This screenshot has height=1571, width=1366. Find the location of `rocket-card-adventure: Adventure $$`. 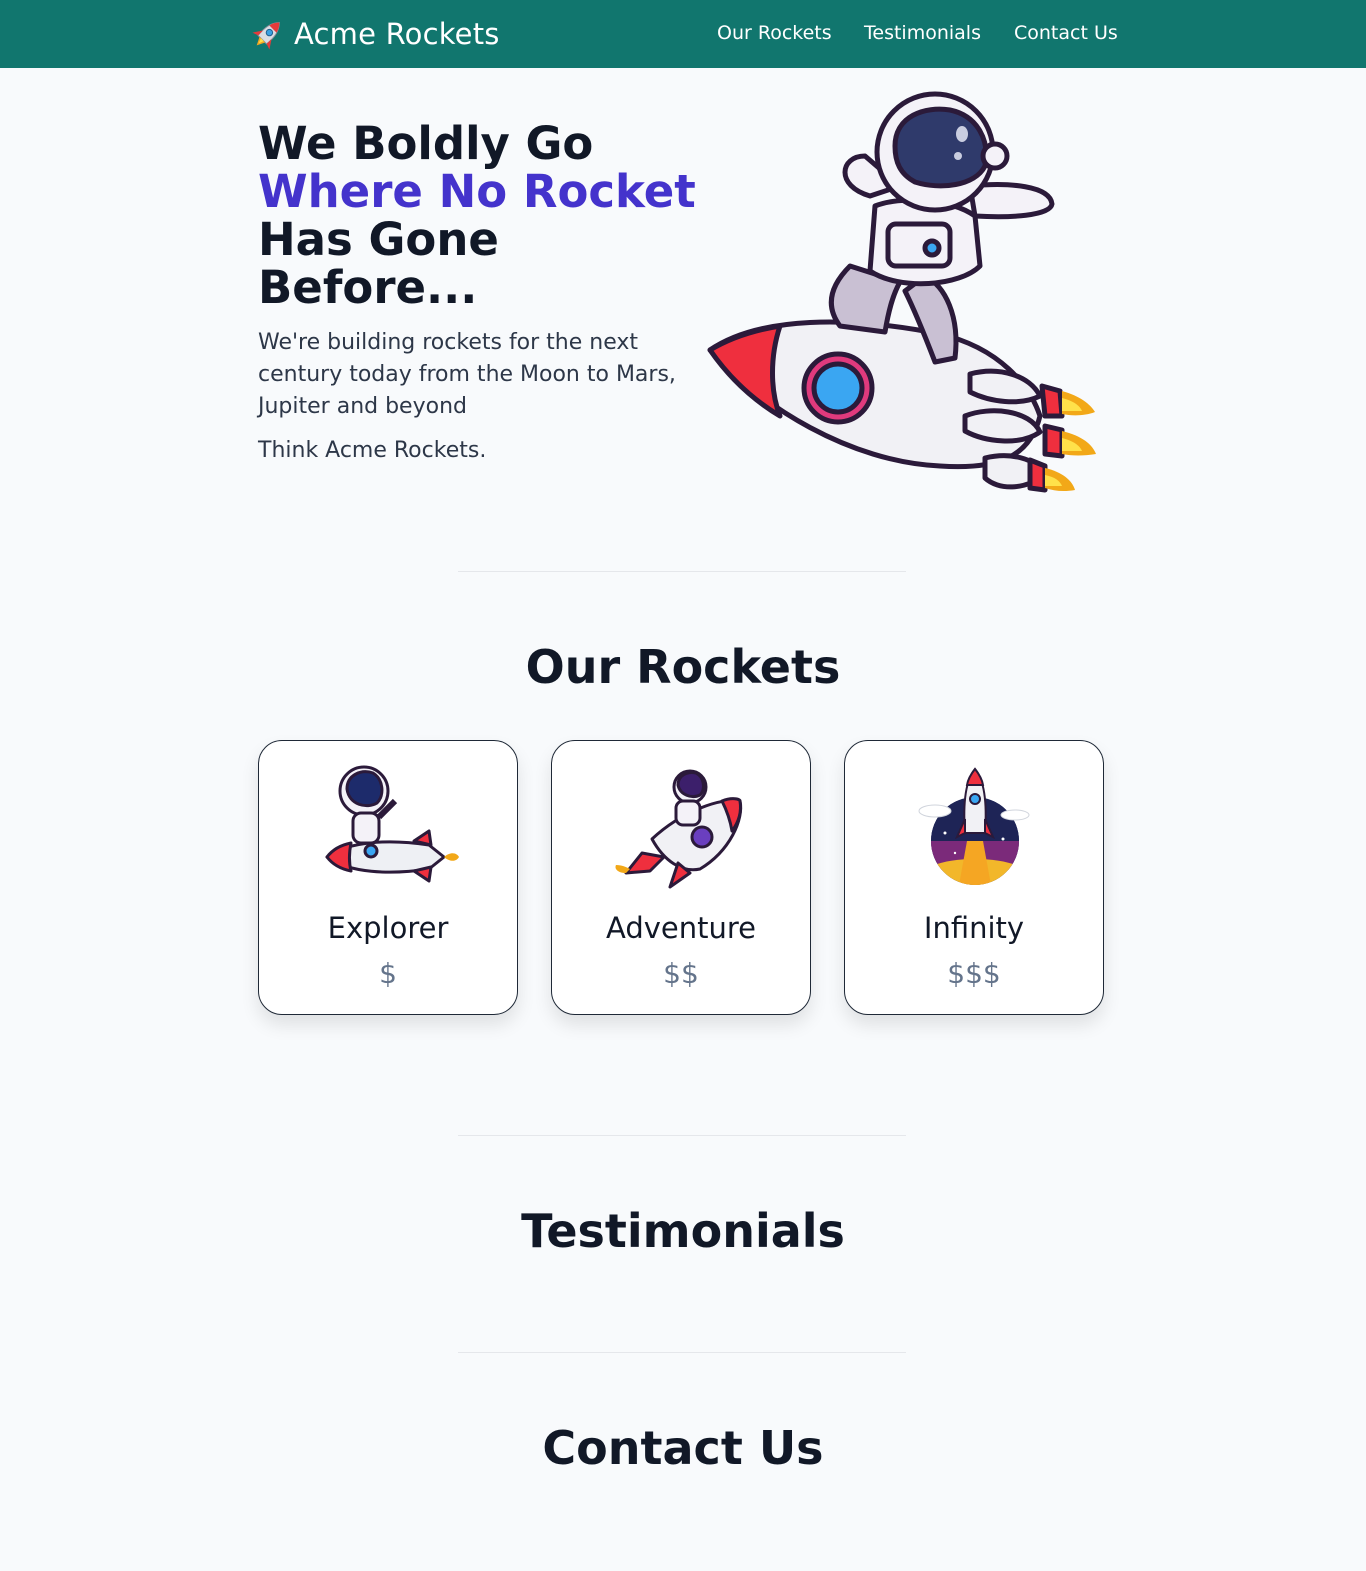

rocket-card-adventure: Adventure $$ is located at coordinates (681, 877).